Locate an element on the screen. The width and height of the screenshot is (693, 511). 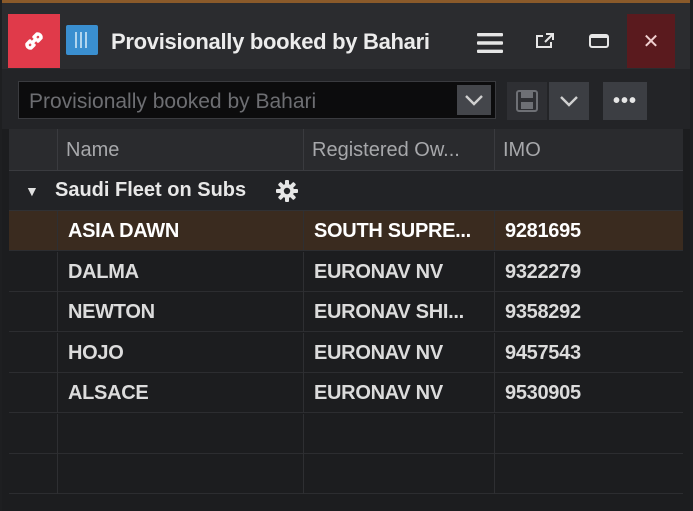
title-bar: Provisionally booked by Bahari ✕ is located at coordinates (346, 36).